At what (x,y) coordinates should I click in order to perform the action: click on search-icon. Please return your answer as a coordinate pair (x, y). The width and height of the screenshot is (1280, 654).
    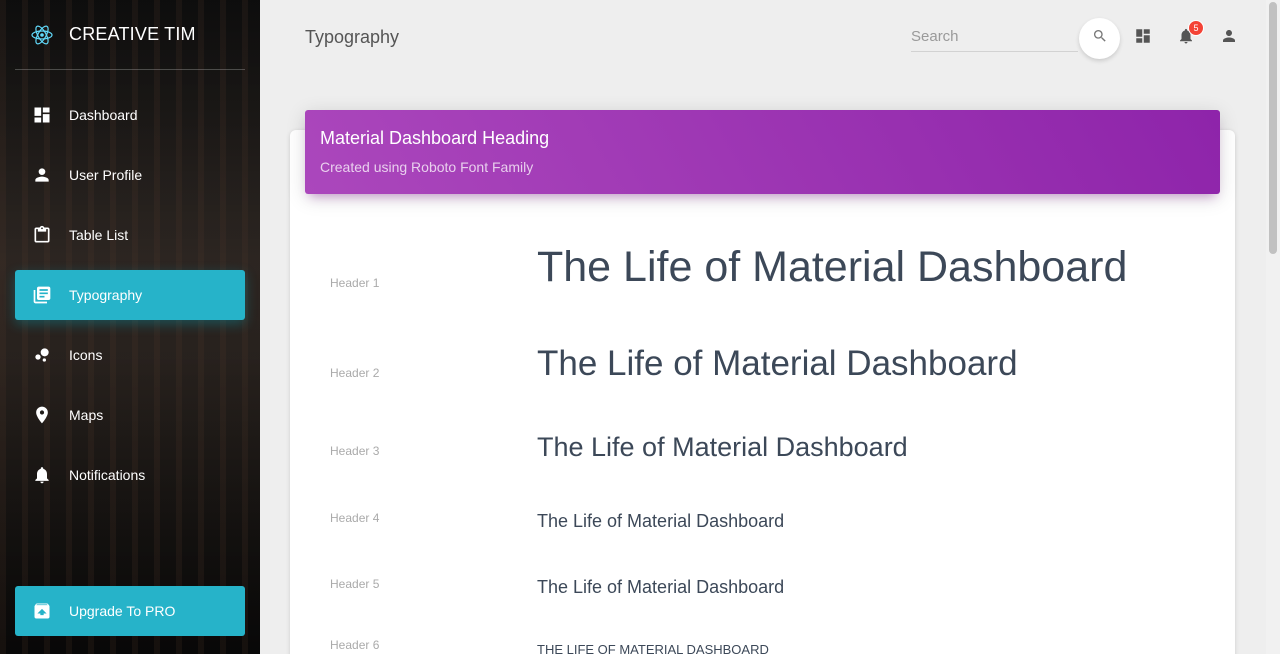
    Looking at the image, I should click on (1100, 38).